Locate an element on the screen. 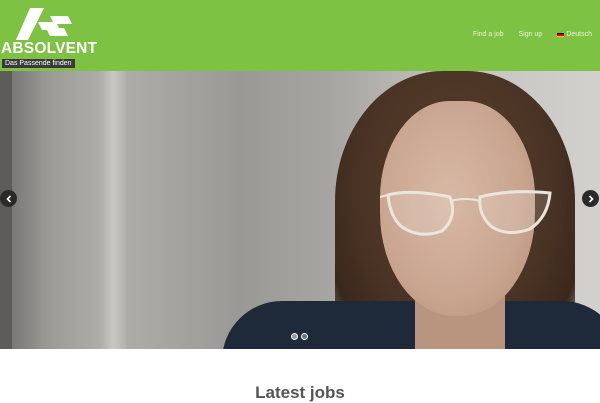 This screenshot has height=403, width=600. slide-glasses-illustration is located at coordinates (466, 213).